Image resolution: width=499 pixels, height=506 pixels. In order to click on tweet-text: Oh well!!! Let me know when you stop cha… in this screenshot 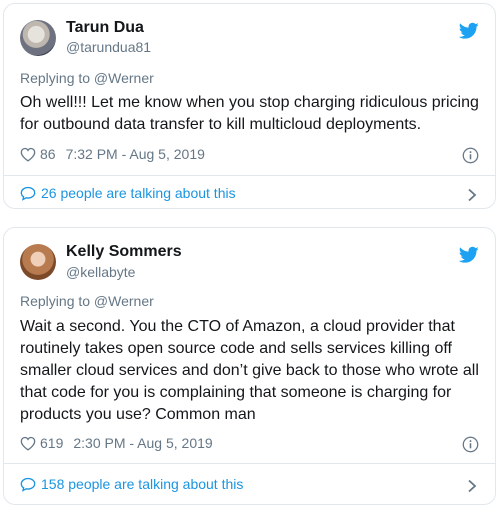, I will do `click(249, 113)`.